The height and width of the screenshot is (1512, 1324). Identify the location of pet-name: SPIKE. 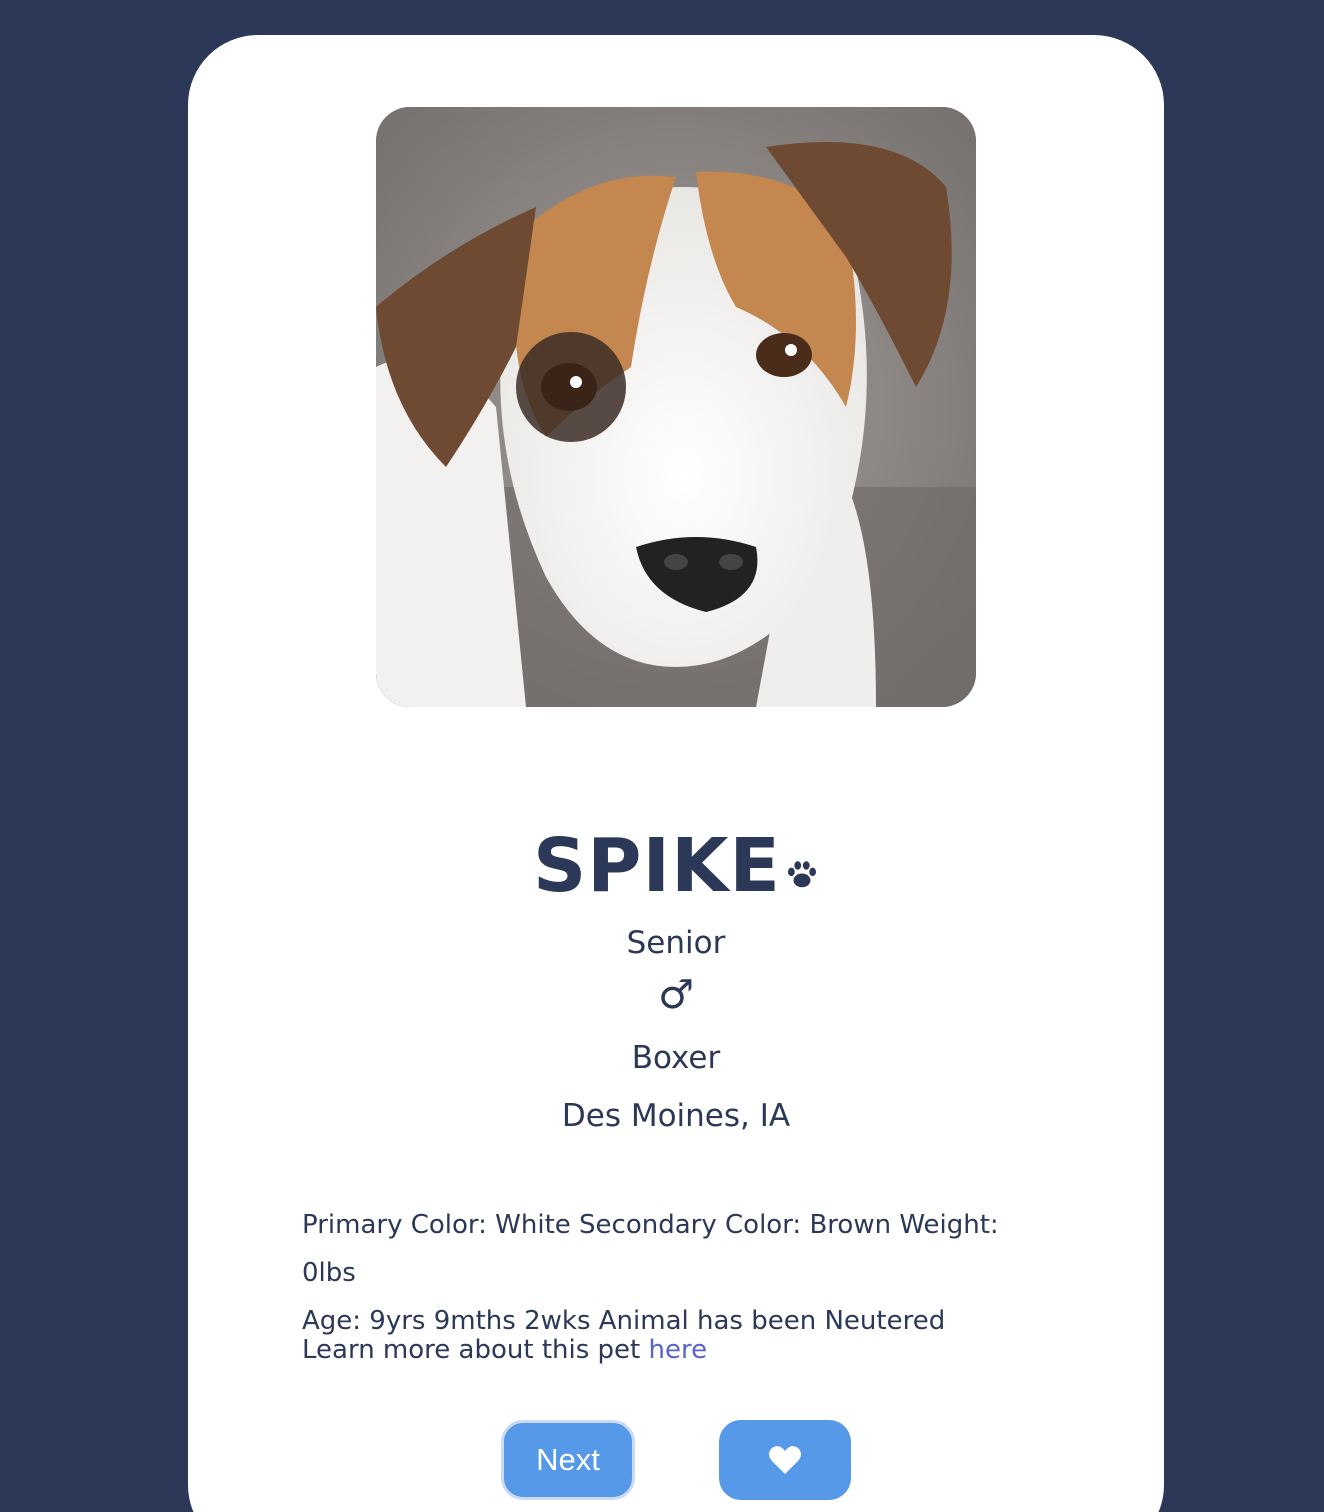
(657, 866).